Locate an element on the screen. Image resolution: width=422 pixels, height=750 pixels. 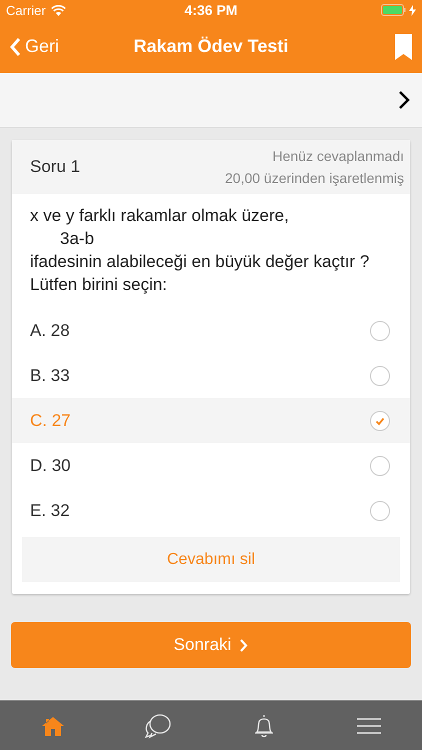
answer-option: D. 30 is located at coordinates (211, 465).